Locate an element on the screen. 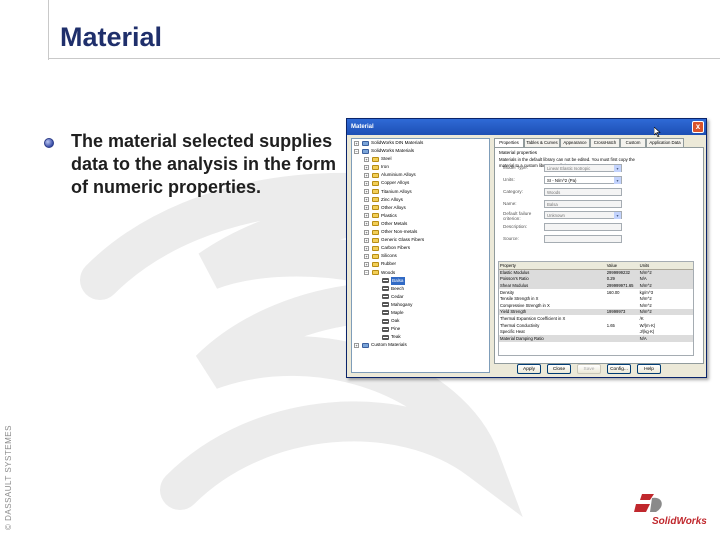 The height and width of the screenshot is (540, 720). table-cell: 299999971.65 is located at coordinates (622, 285).